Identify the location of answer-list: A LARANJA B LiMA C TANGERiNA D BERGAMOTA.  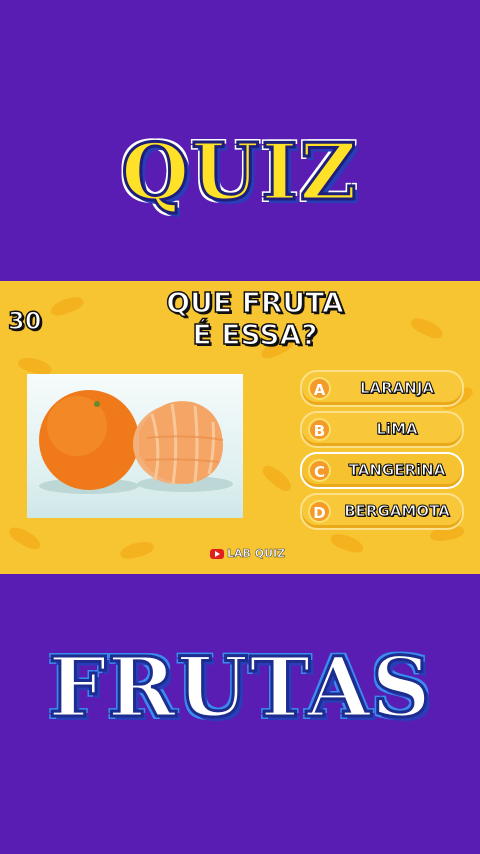
(382, 452).